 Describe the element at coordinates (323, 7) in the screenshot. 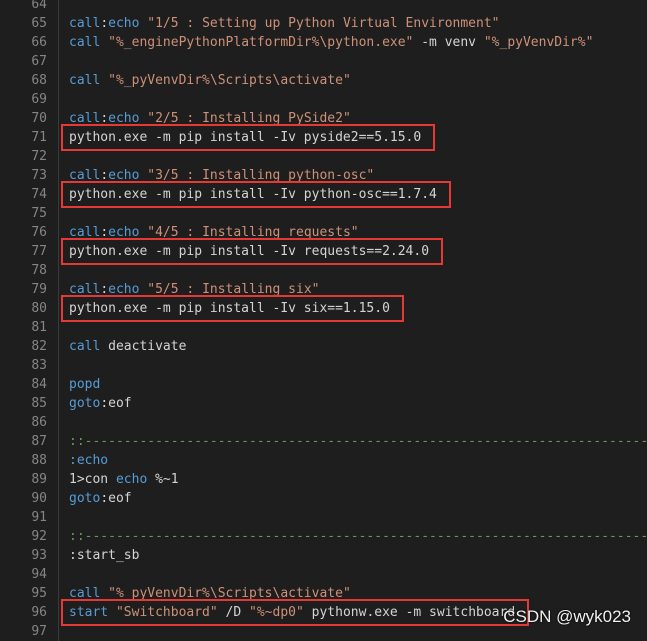

I see `code-line: 64` at that location.